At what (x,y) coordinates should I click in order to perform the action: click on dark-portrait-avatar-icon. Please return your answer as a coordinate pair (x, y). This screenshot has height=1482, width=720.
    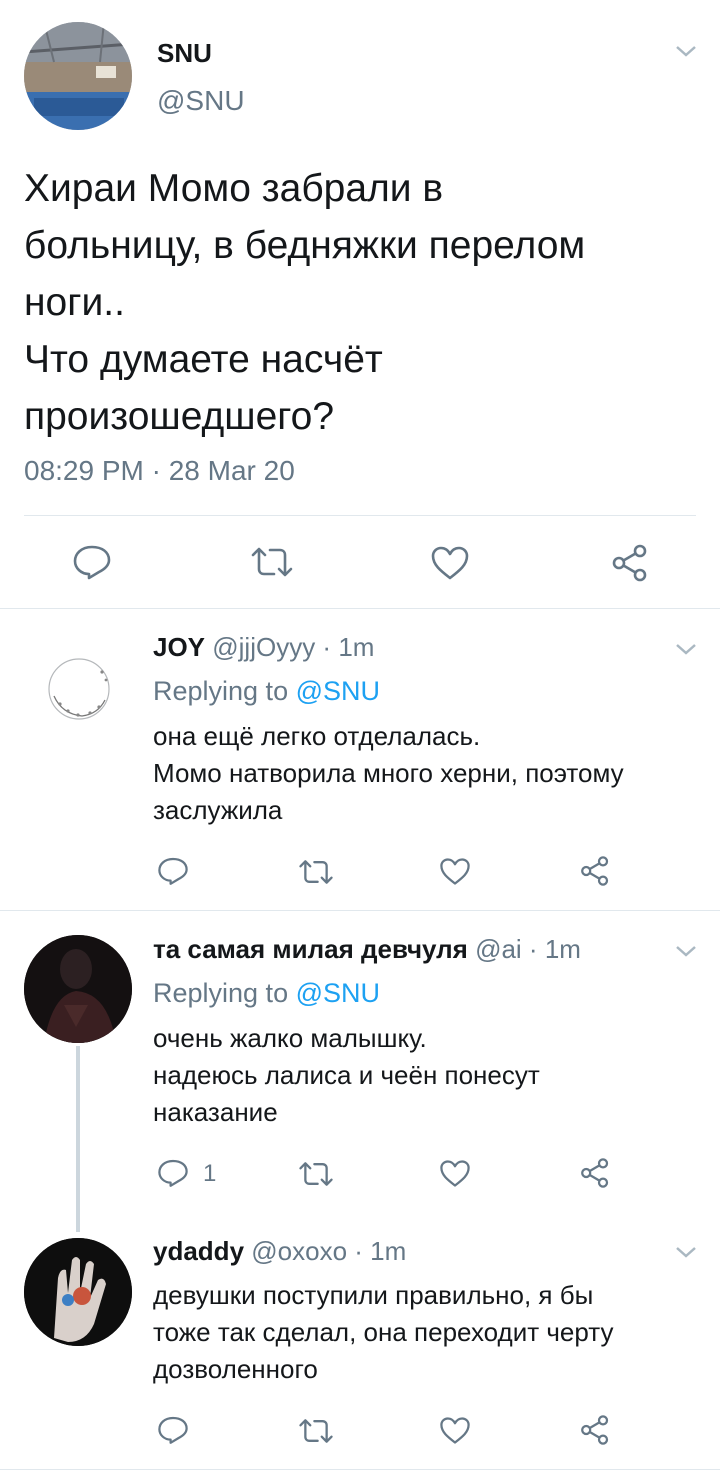
    Looking at the image, I should click on (78, 989).